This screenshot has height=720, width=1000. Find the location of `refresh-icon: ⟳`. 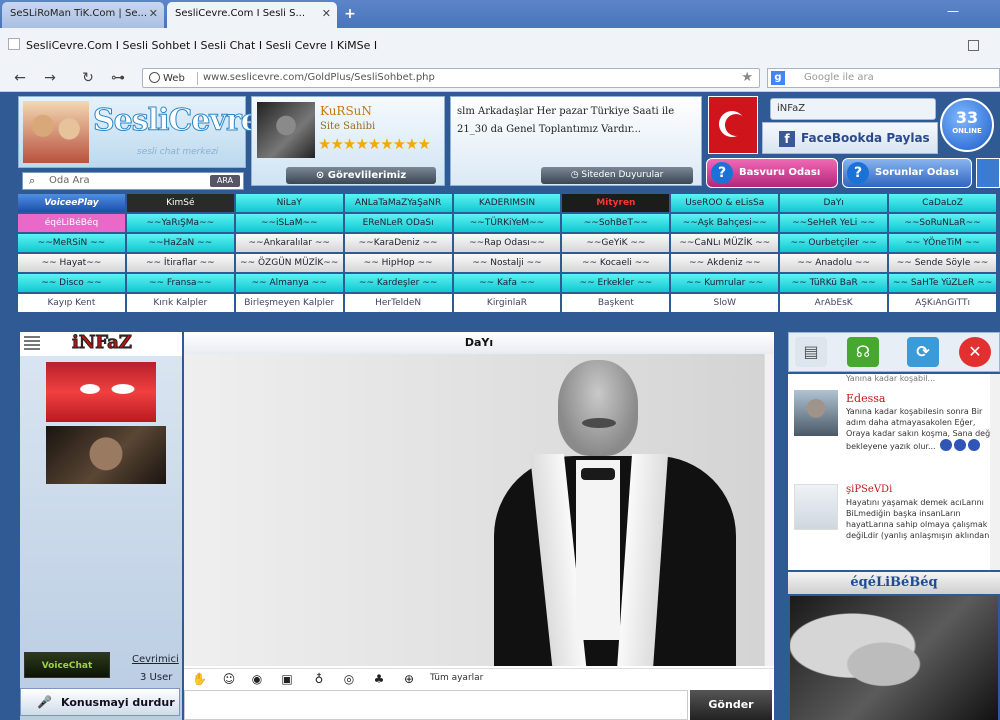

refresh-icon: ⟳ is located at coordinates (923, 352).